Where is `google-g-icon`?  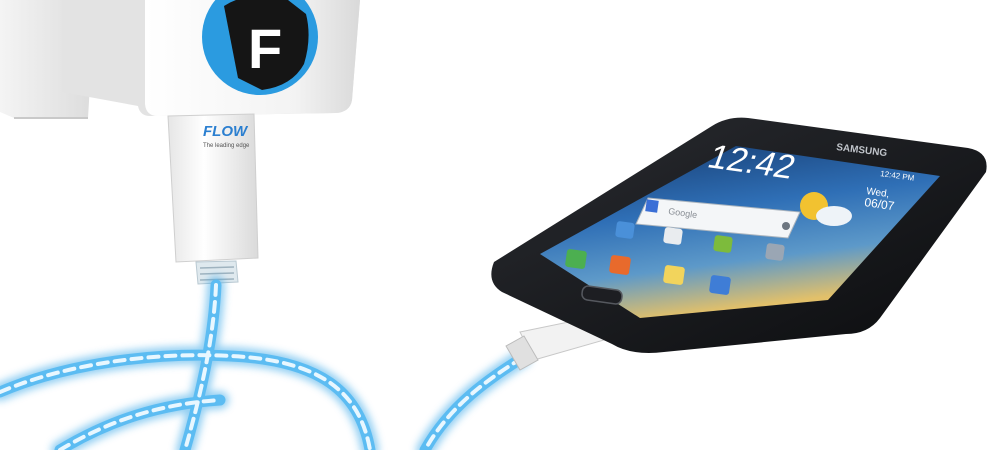 google-g-icon is located at coordinates (652, 206).